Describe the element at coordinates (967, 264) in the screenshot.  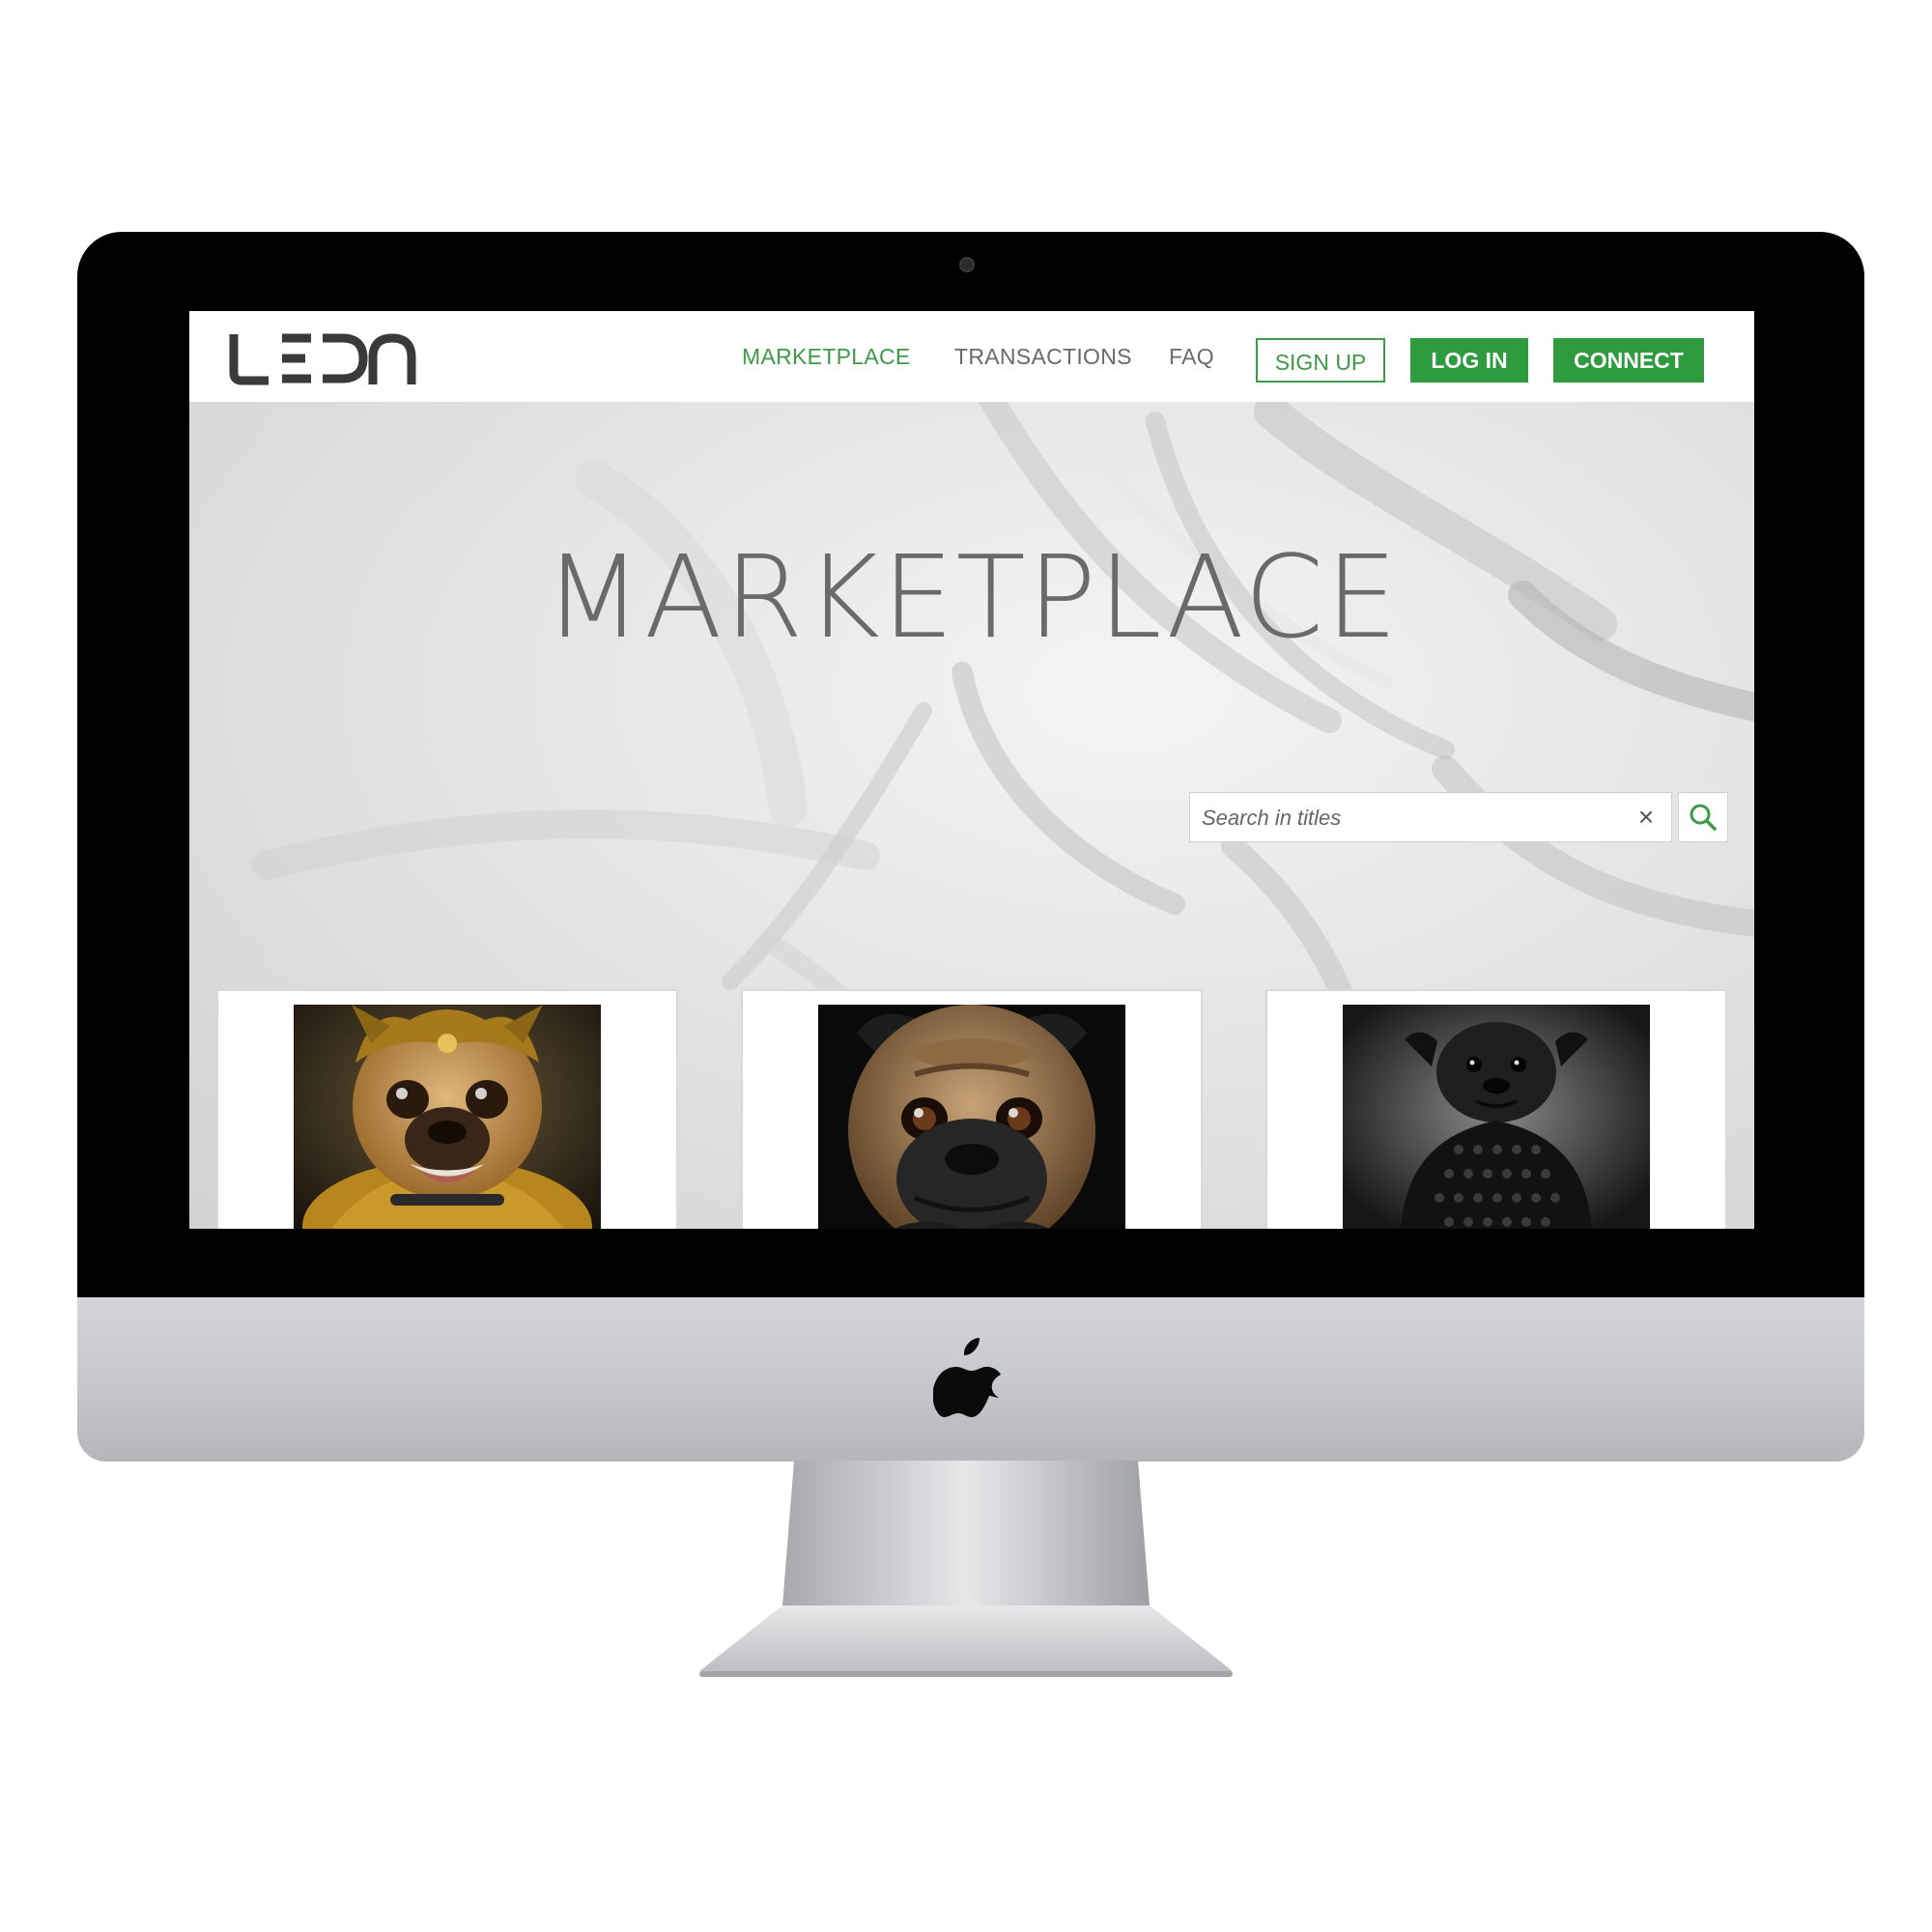
I see `camera-icon` at that location.